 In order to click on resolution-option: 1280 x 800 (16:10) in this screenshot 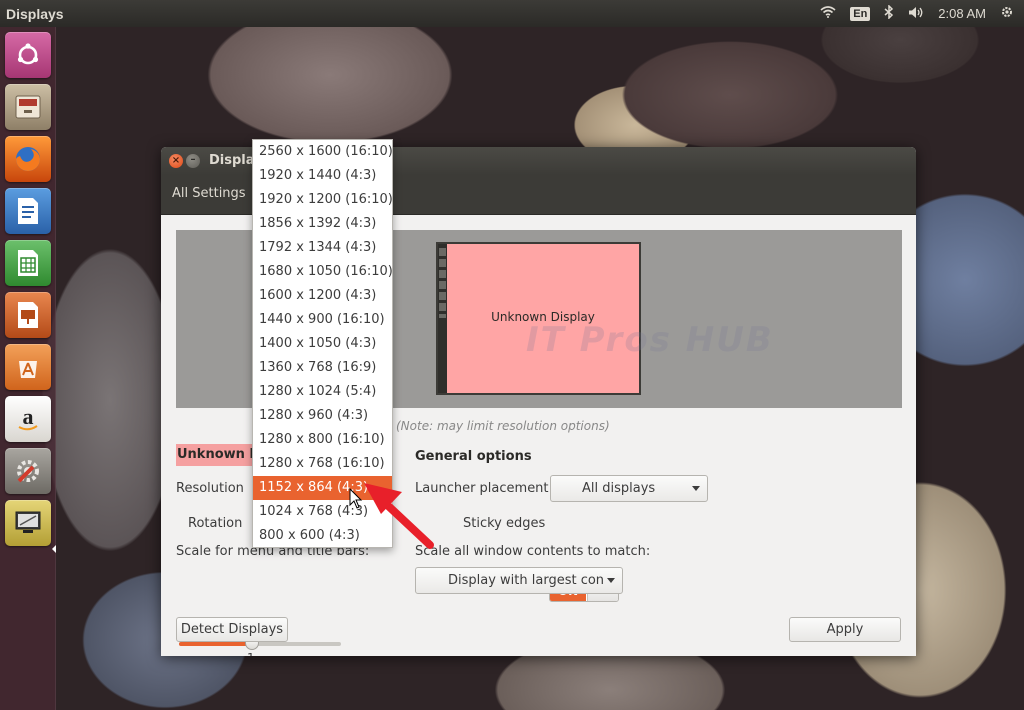, I will do `click(322, 440)`.